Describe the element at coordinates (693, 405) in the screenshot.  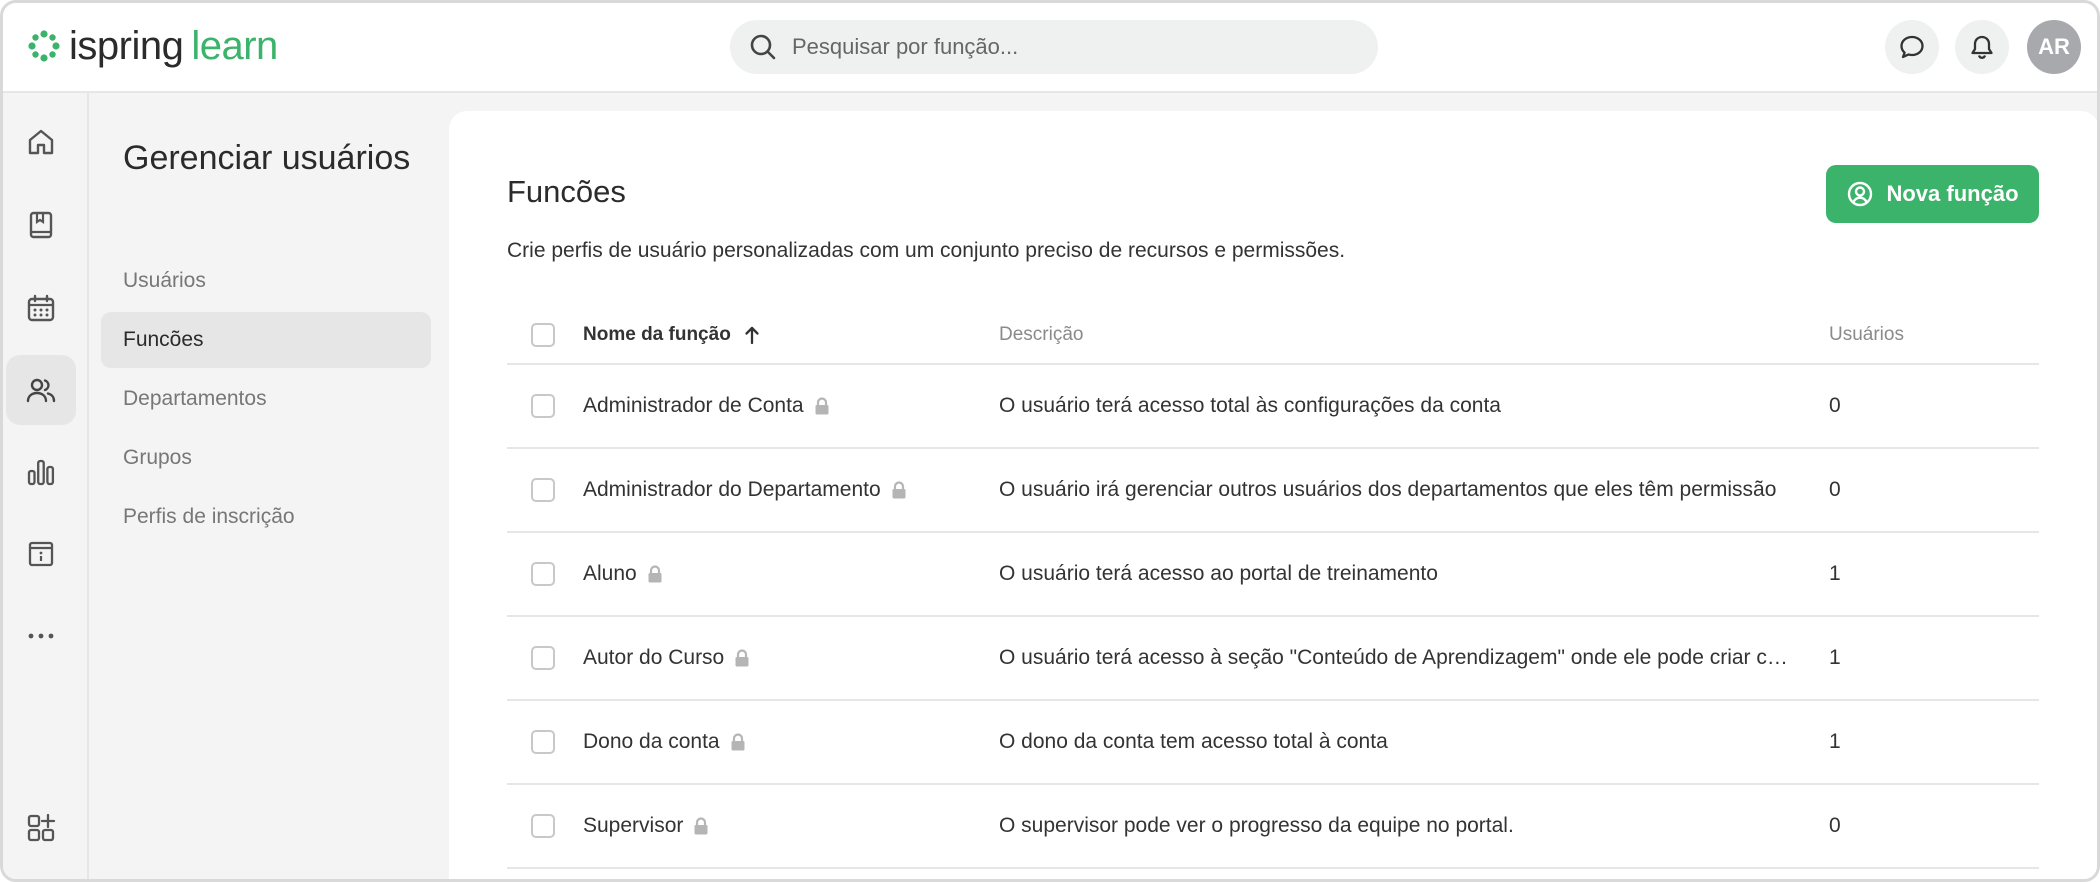
I see `role-name: Administrador de Conta` at that location.